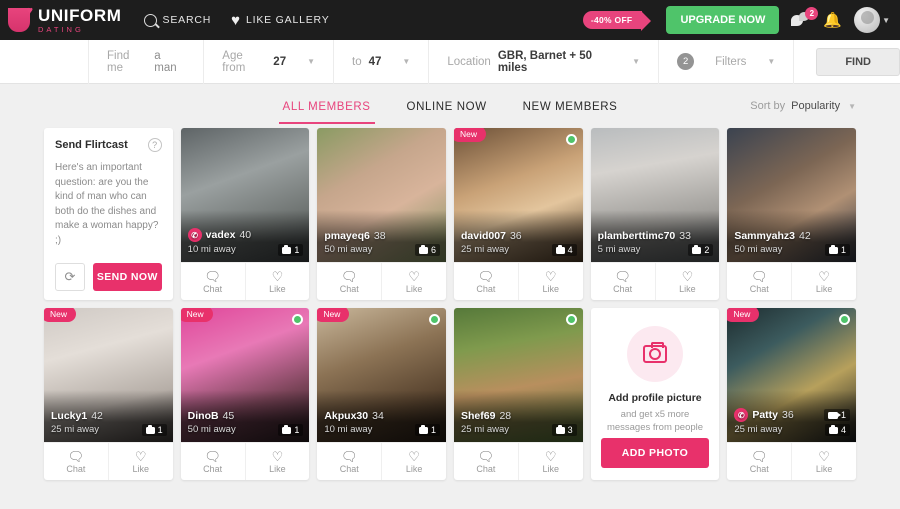 Image resolution: width=900 pixels, height=509 pixels. I want to click on member-age: 42, so click(97, 416).